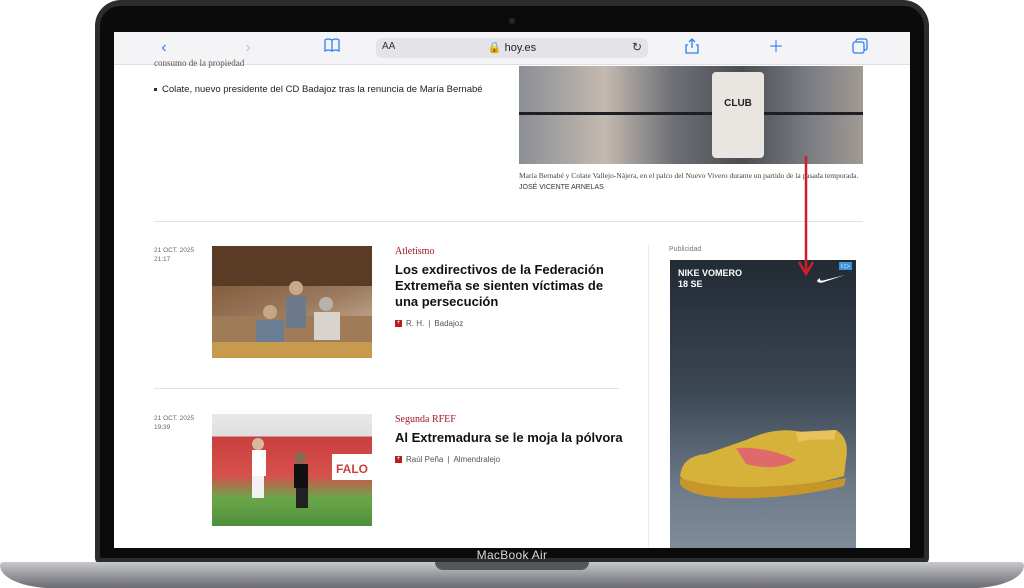 This screenshot has width=1024, height=588. I want to click on time-text: 19:39, so click(162, 427).